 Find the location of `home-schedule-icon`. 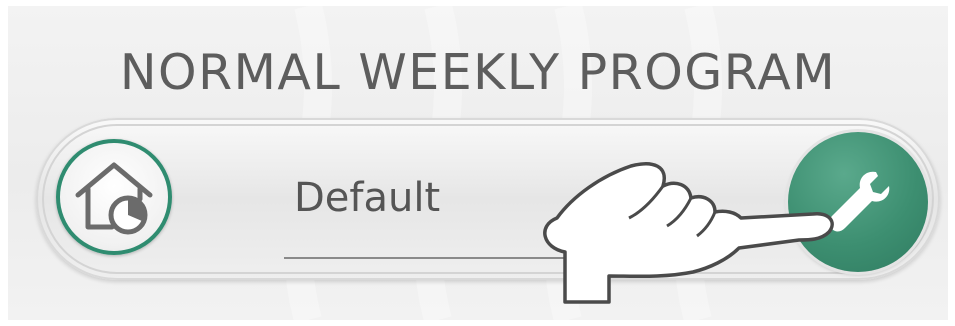

home-schedule-icon is located at coordinates (114, 198).